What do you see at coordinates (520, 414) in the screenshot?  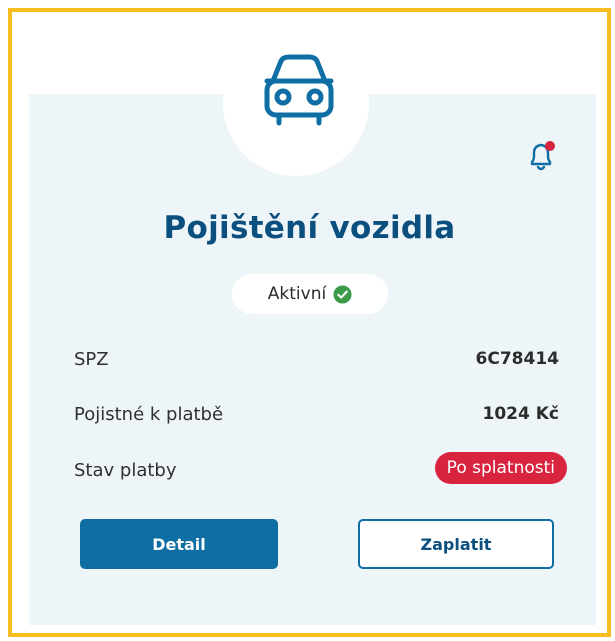 I see `premium-value: 1024 Kč` at bounding box center [520, 414].